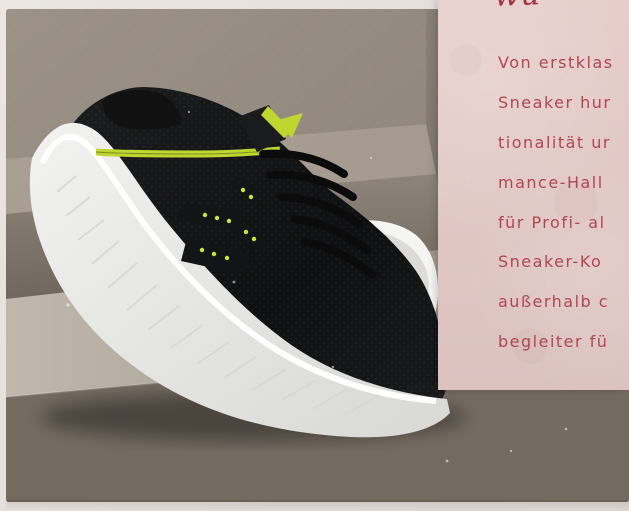  I want to click on description-line-2: Sneaker hur, so click(555, 102).